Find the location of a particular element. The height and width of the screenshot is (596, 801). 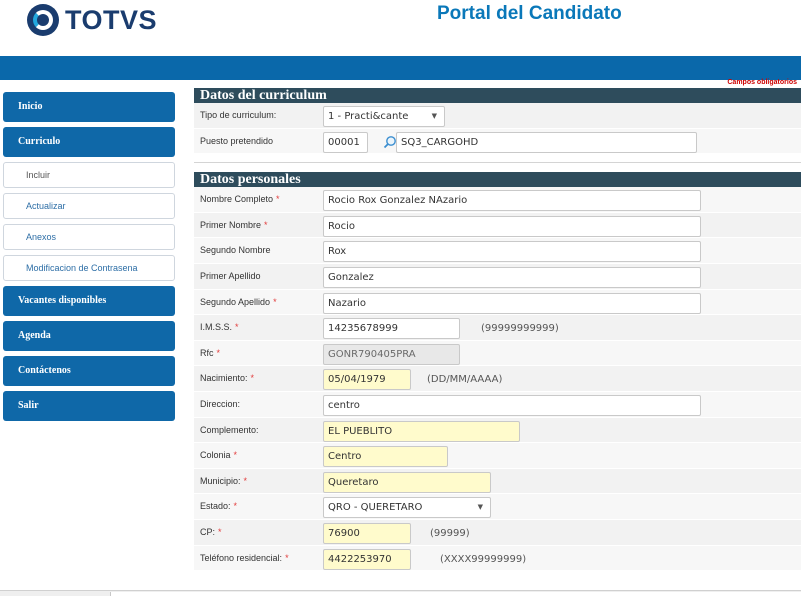

field-label-text: Nombre Completo is located at coordinates (237, 199).